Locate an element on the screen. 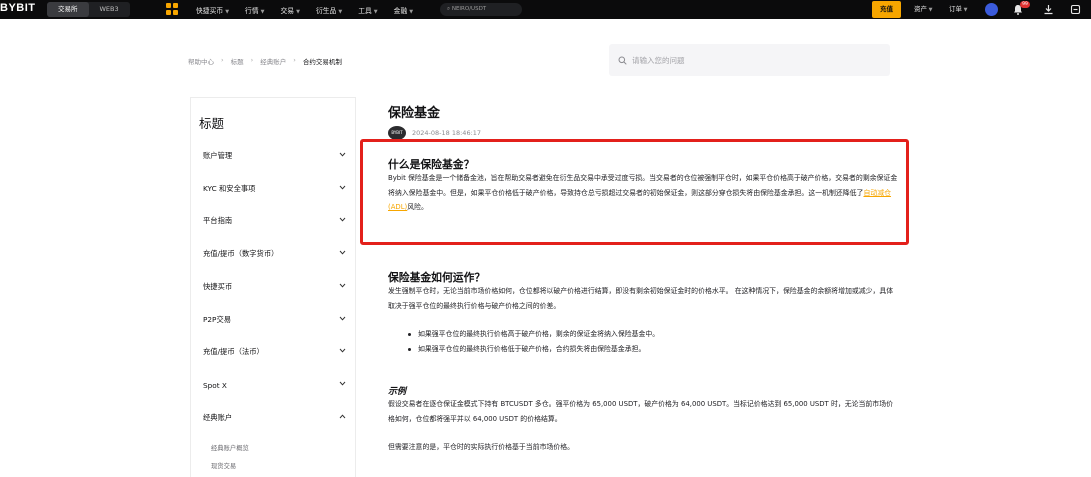 Image resolution: width=1091 pixels, height=477 pixels. notification-badge: 99 is located at coordinates (1025, 4).